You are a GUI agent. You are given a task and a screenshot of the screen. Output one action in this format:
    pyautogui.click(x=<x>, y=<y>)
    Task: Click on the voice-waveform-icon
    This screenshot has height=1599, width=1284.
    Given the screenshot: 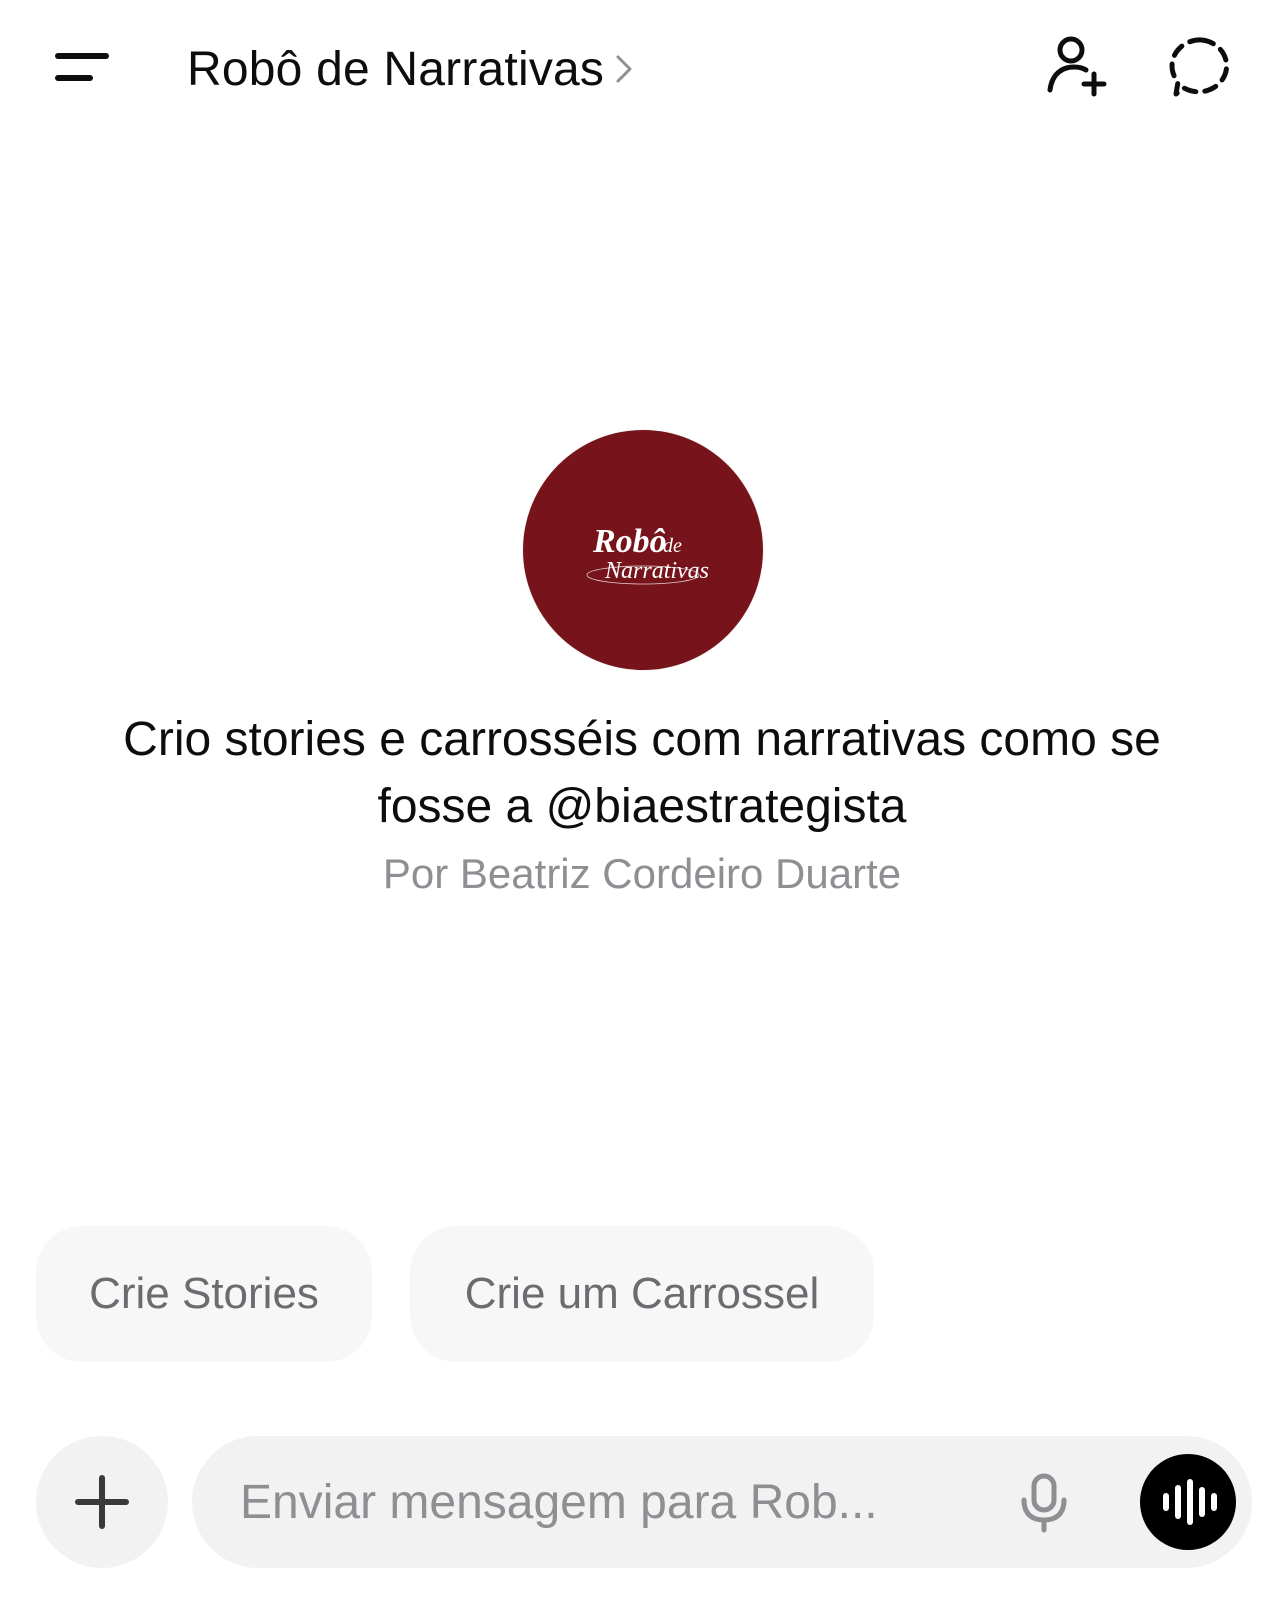 What is the action you would take?
    pyautogui.click(x=1190, y=1502)
    